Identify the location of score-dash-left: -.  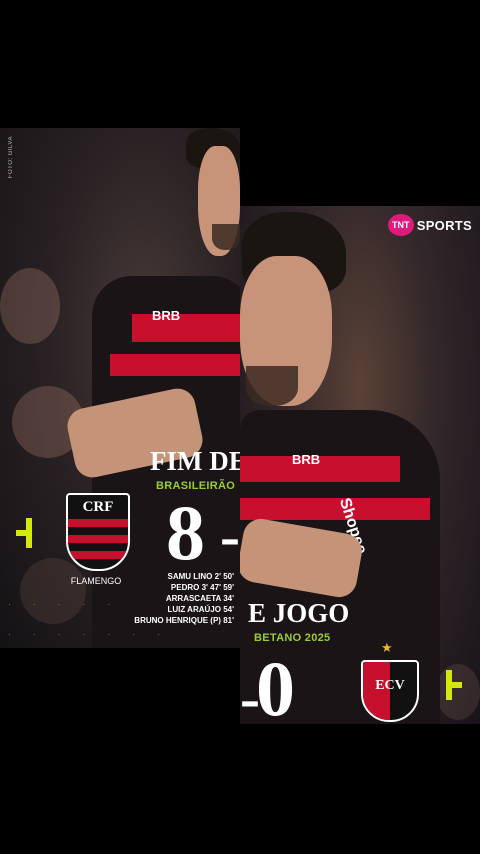
(230, 536).